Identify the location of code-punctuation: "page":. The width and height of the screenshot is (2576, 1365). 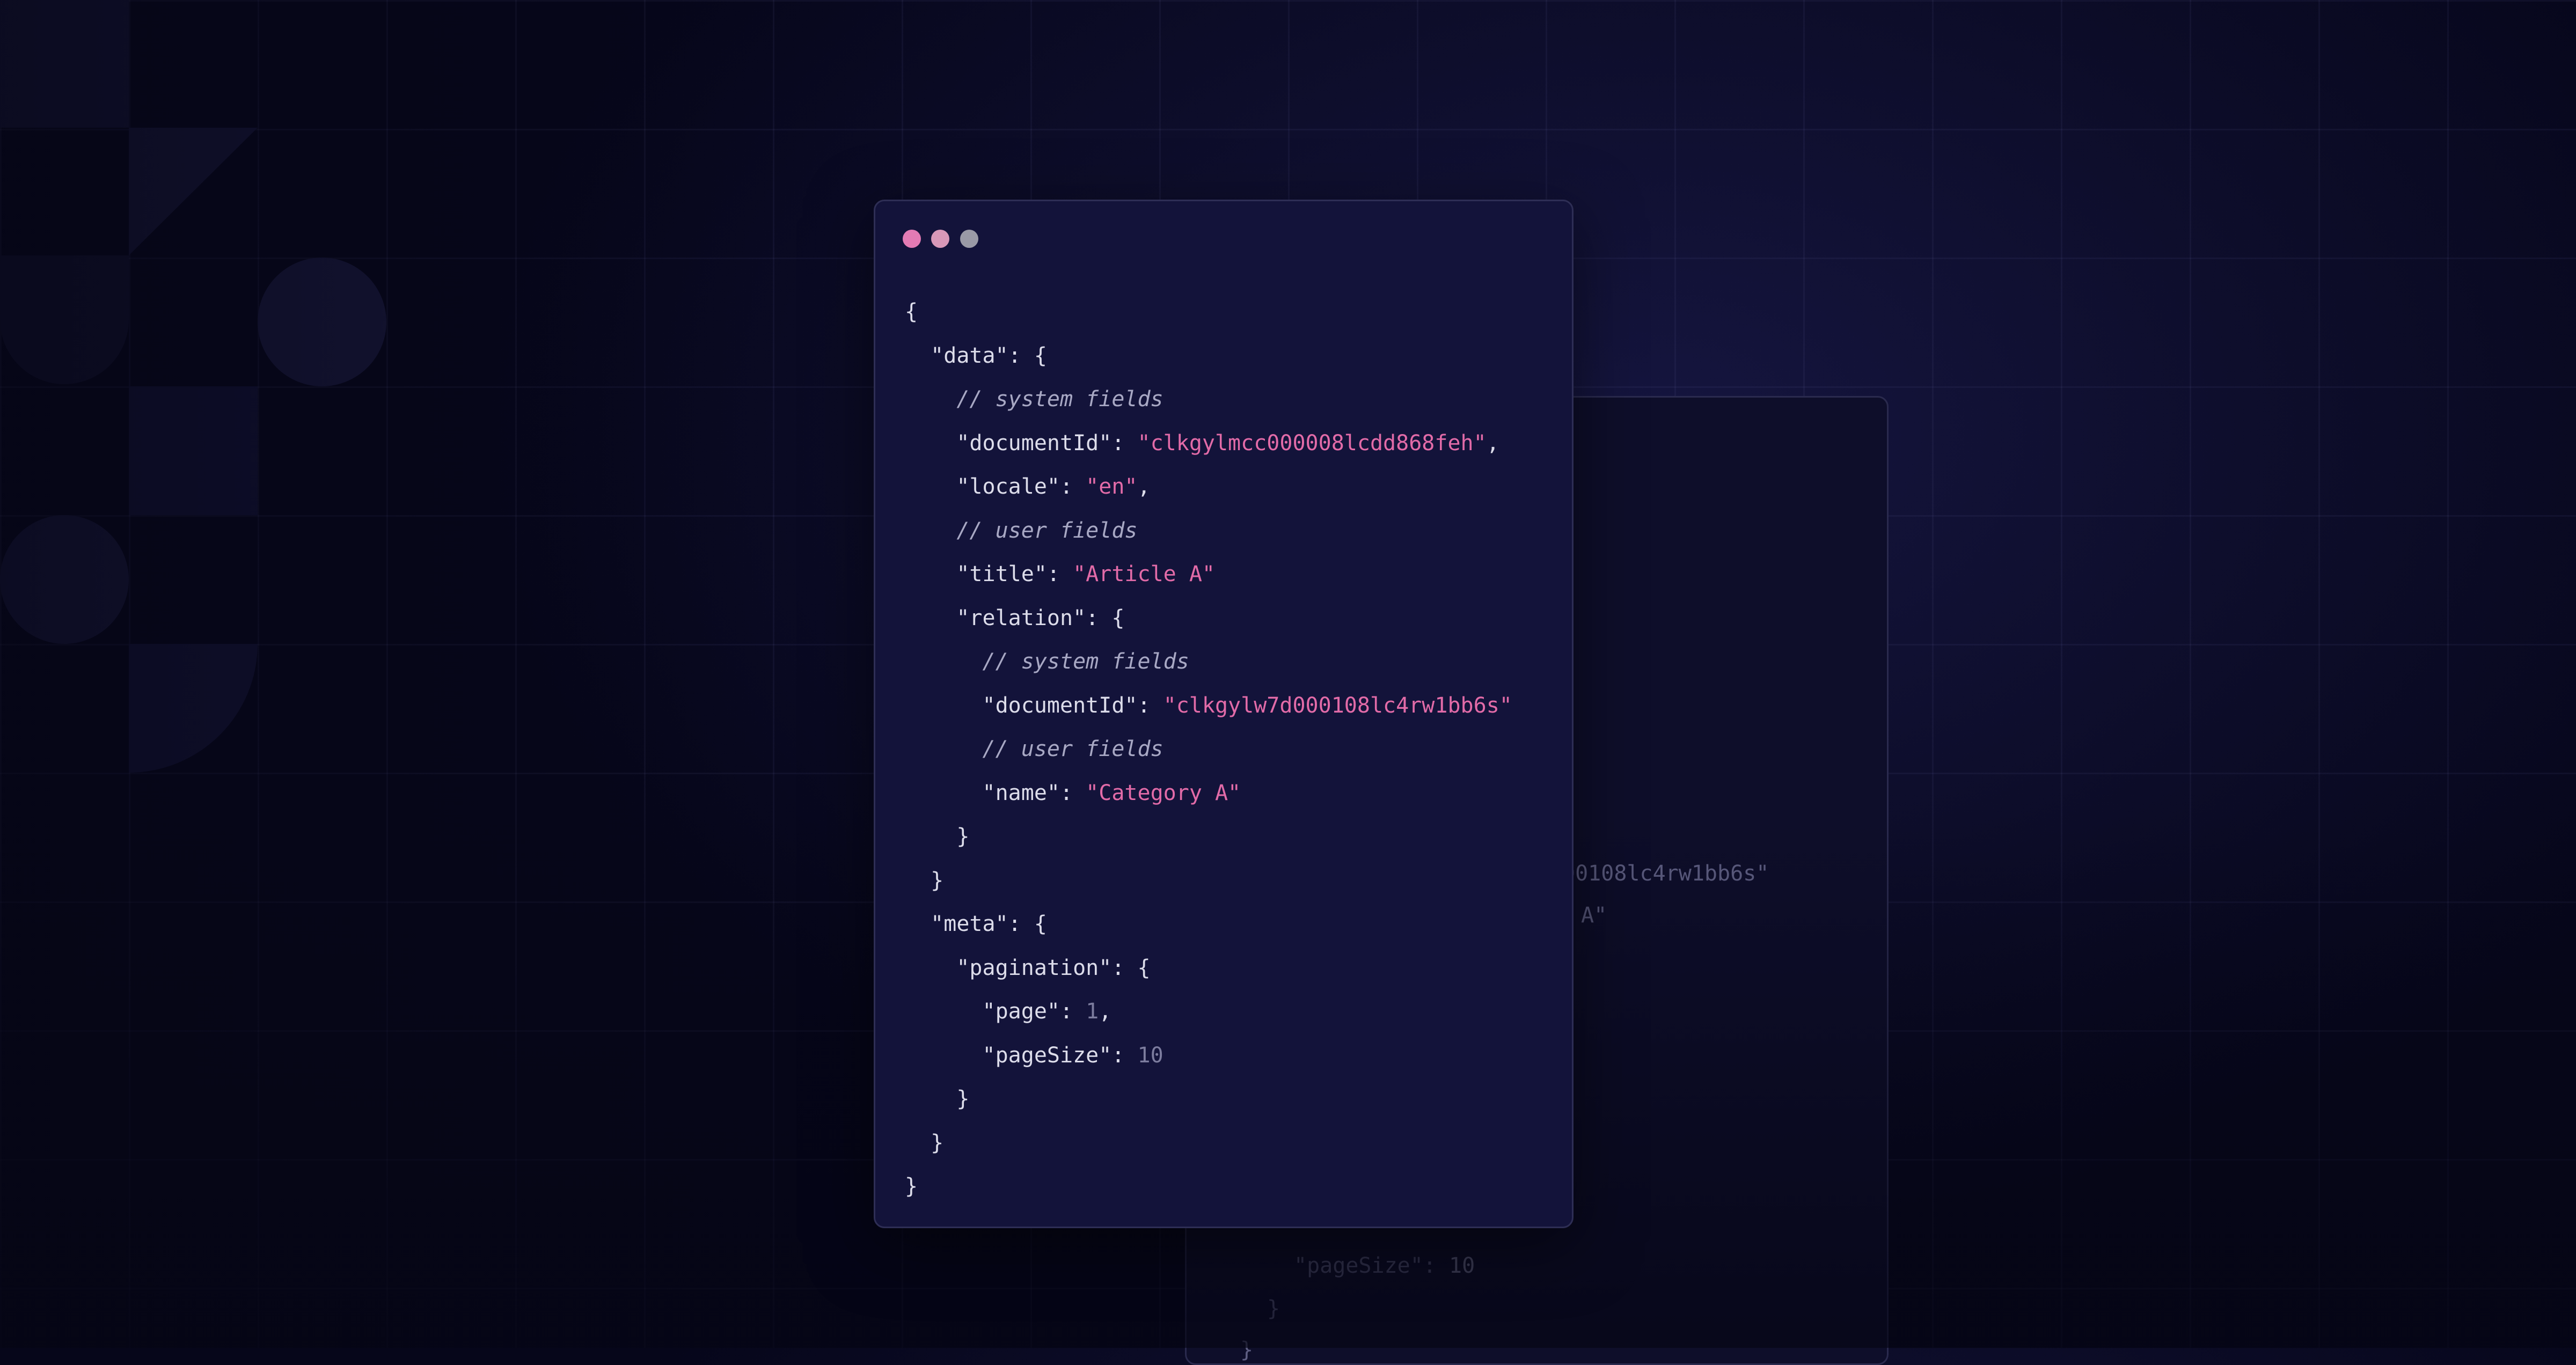
(995, 1012).